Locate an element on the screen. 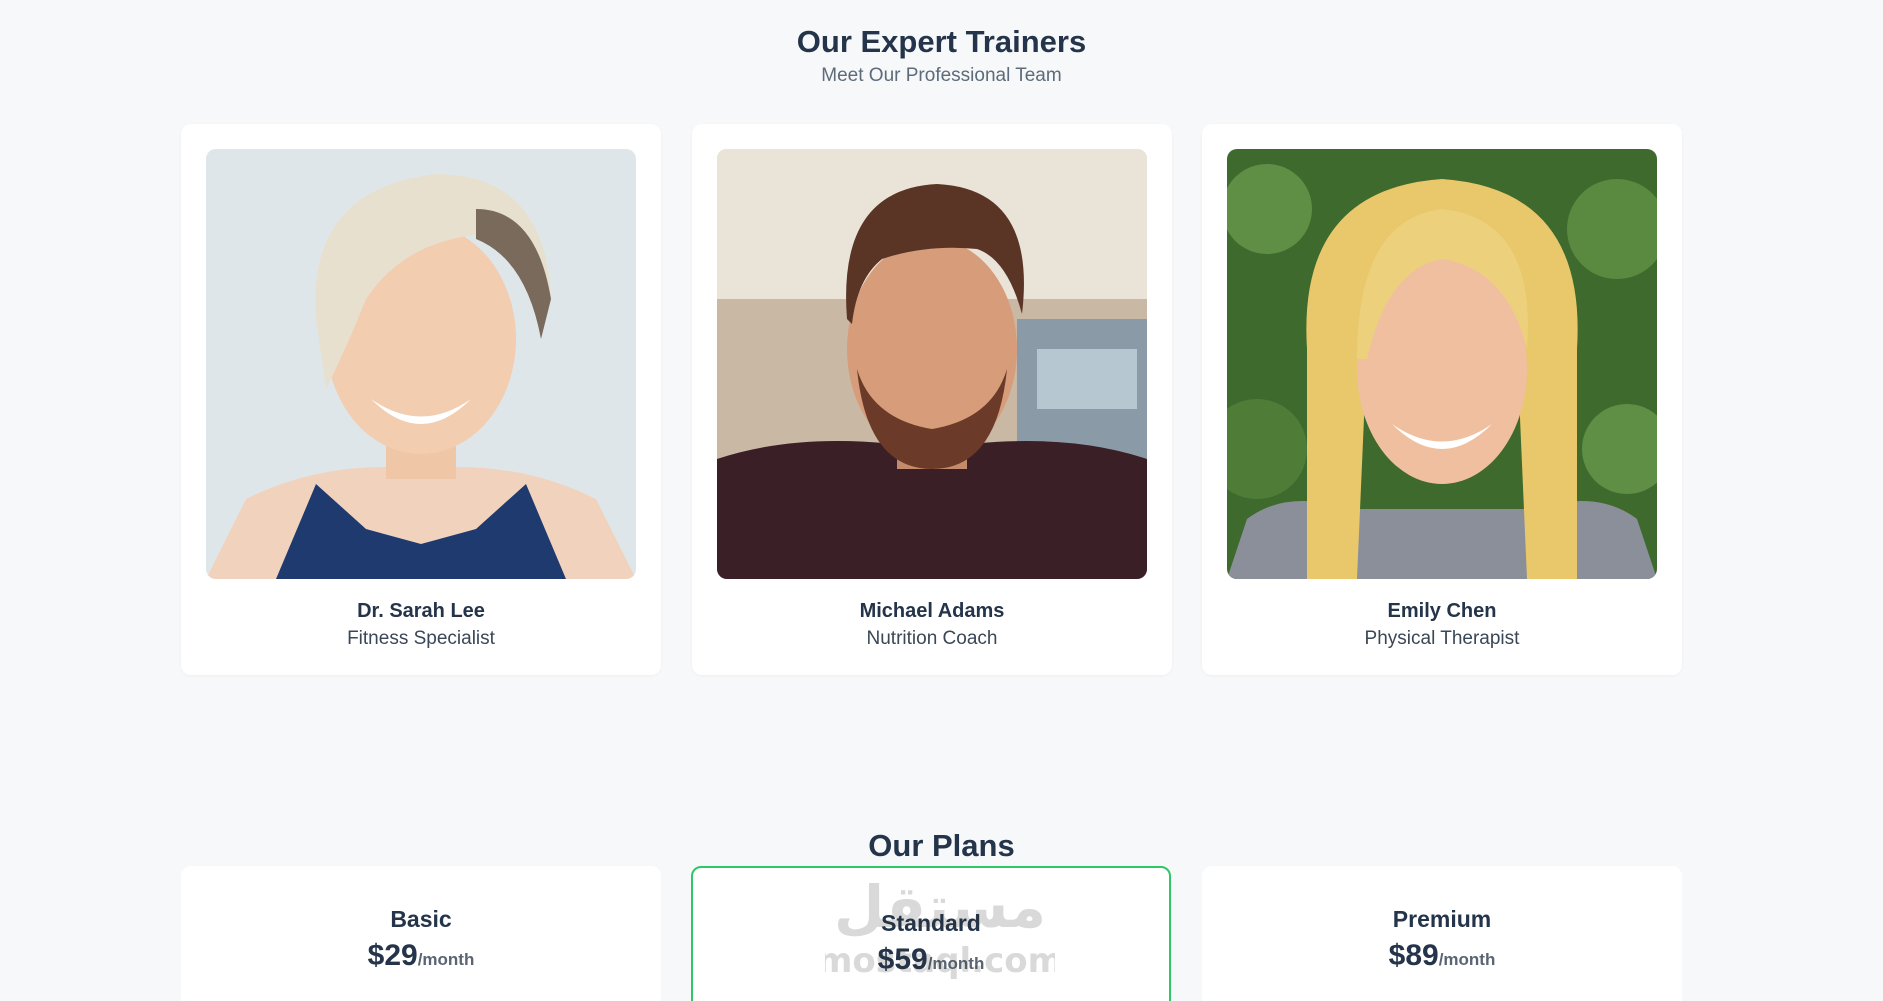 This screenshot has height=1001, width=1883. trainer-name: Michael Adams is located at coordinates (932, 611).